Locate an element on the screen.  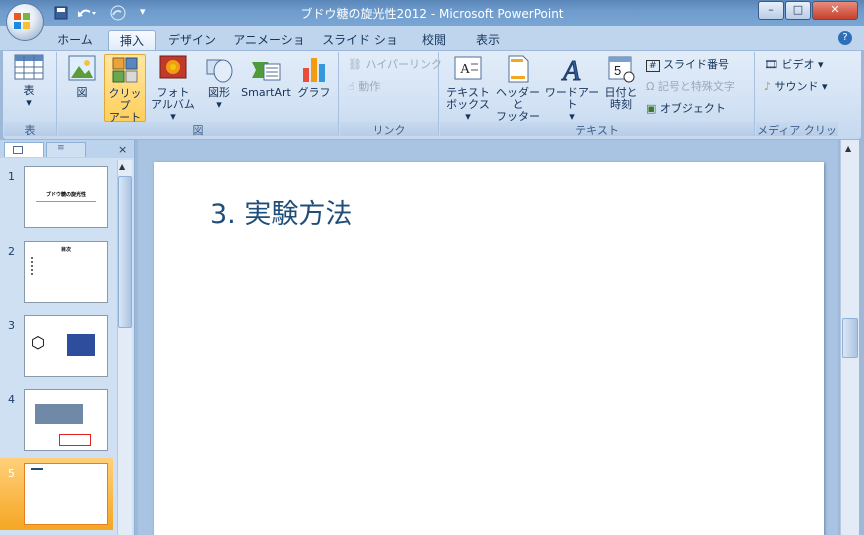
video-icon: 🎞 is located at coordinates (771, 64).